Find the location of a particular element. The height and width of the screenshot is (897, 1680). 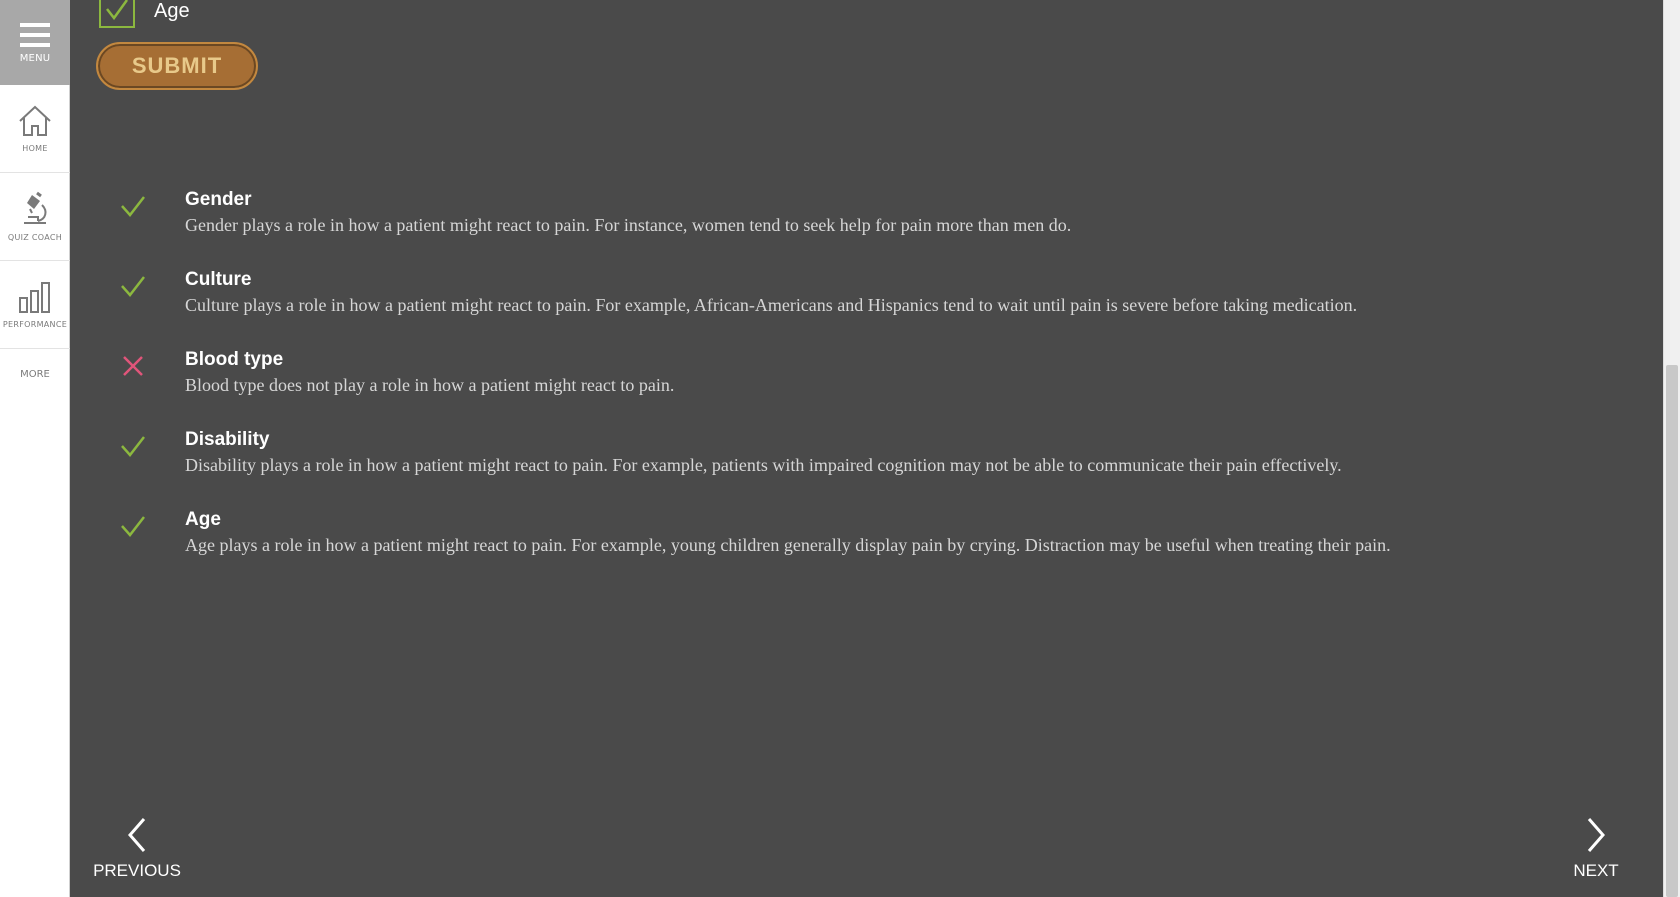

menu-button: MENU is located at coordinates (35, 42).